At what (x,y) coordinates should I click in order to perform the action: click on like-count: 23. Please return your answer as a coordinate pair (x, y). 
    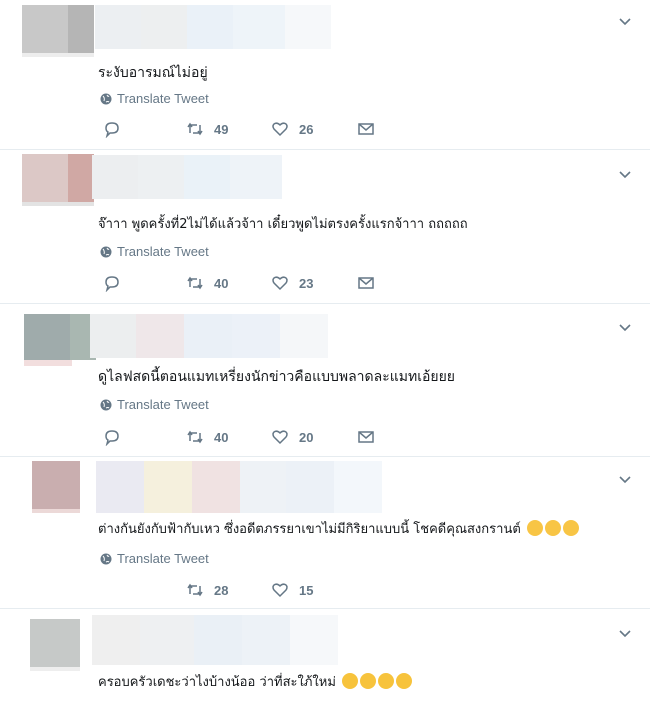
    Looking at the image, I should click on (306, 283).